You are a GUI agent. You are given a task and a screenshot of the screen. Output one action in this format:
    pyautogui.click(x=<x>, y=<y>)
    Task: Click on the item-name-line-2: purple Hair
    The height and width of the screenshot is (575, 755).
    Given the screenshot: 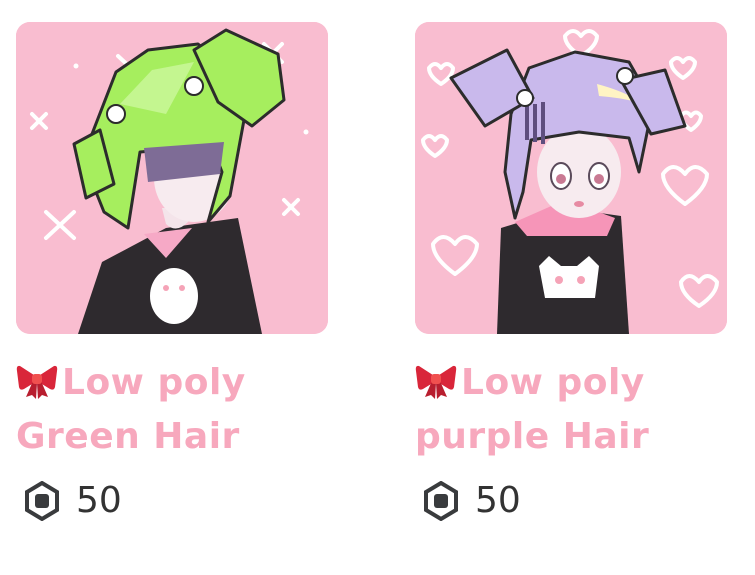 What is the action you would take?
    pyautogui.click(x=532, y=436)
    